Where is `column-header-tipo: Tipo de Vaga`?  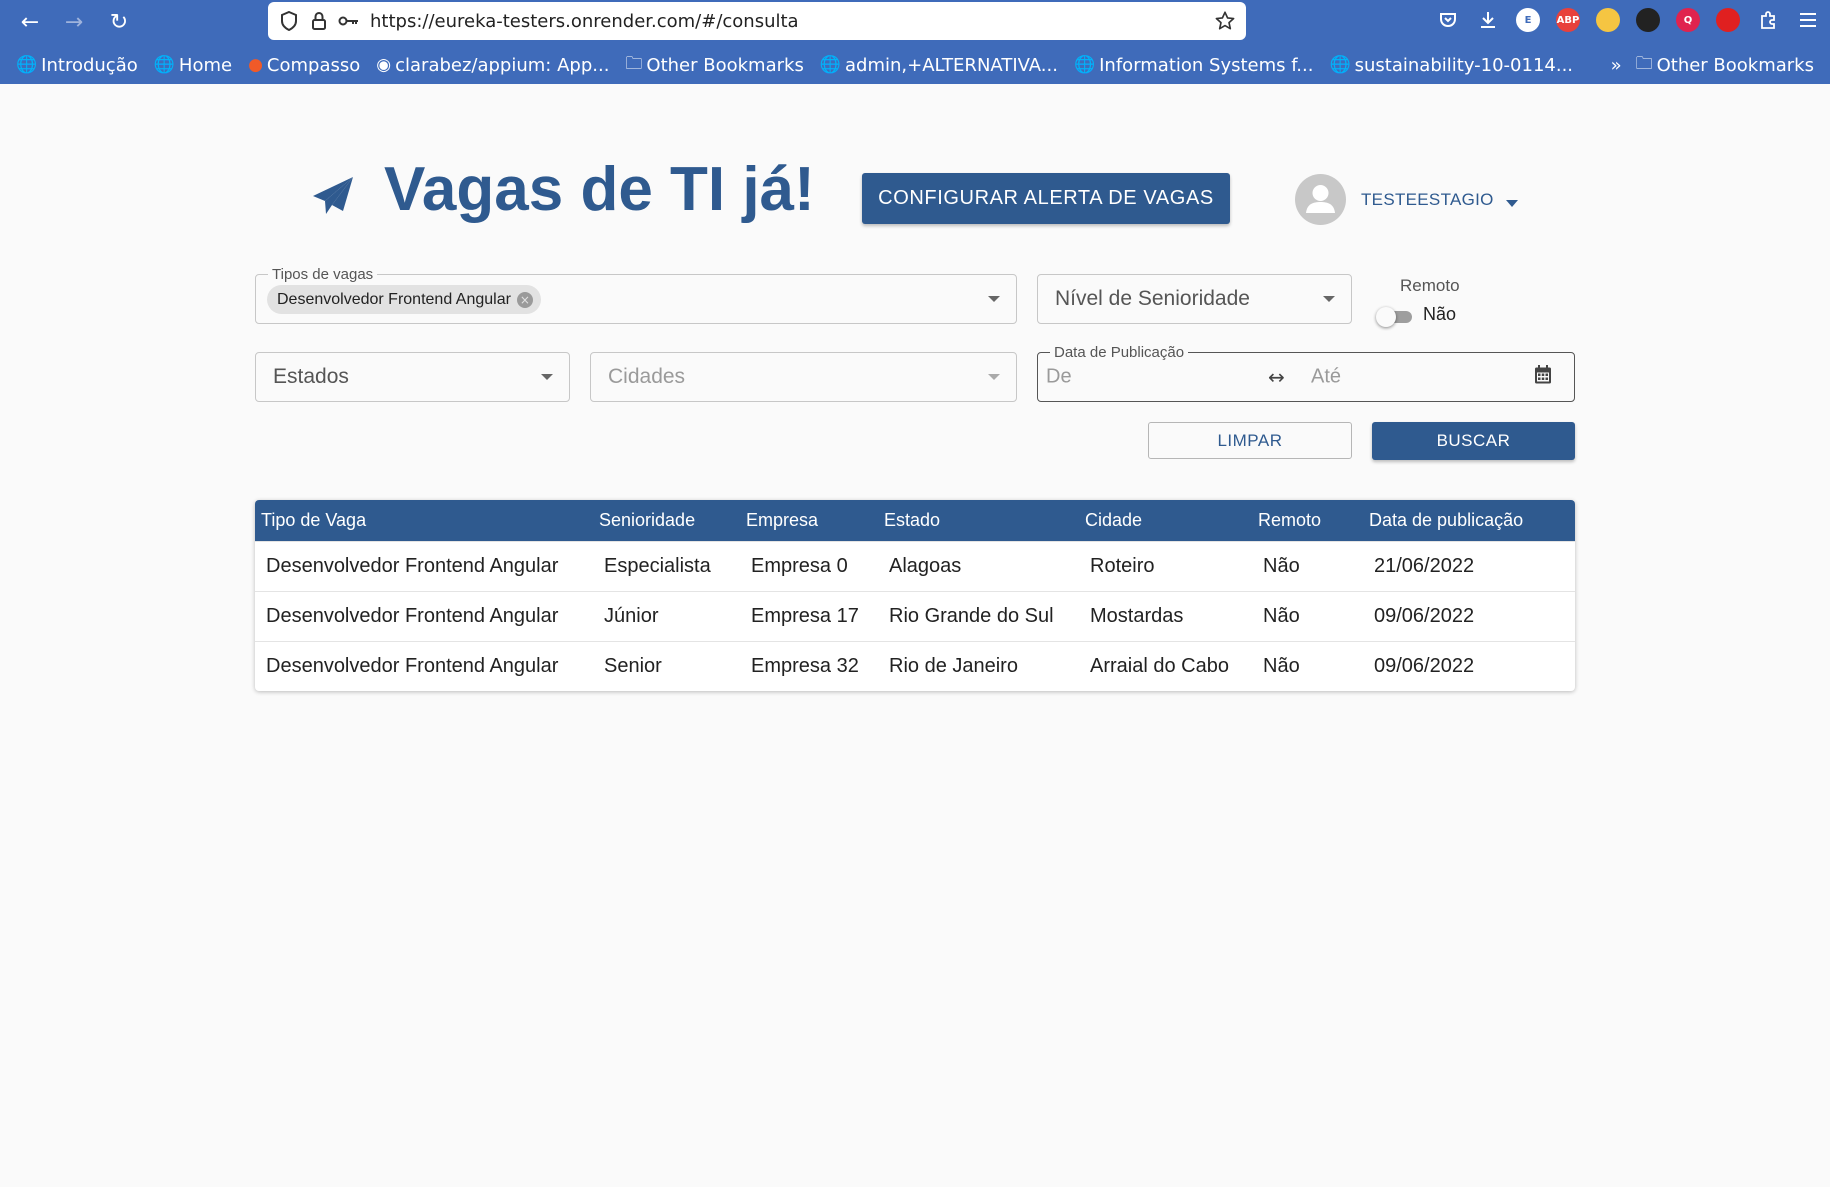 column-header-tipo: Tipo de Vaga is located at coordinates (314, 519).